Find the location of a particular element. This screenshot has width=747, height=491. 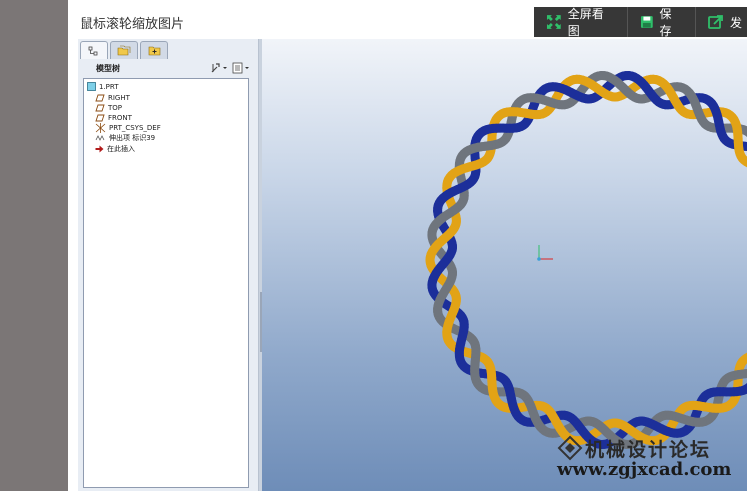

insert-arrow-icon is located at coordinates (99, 148).